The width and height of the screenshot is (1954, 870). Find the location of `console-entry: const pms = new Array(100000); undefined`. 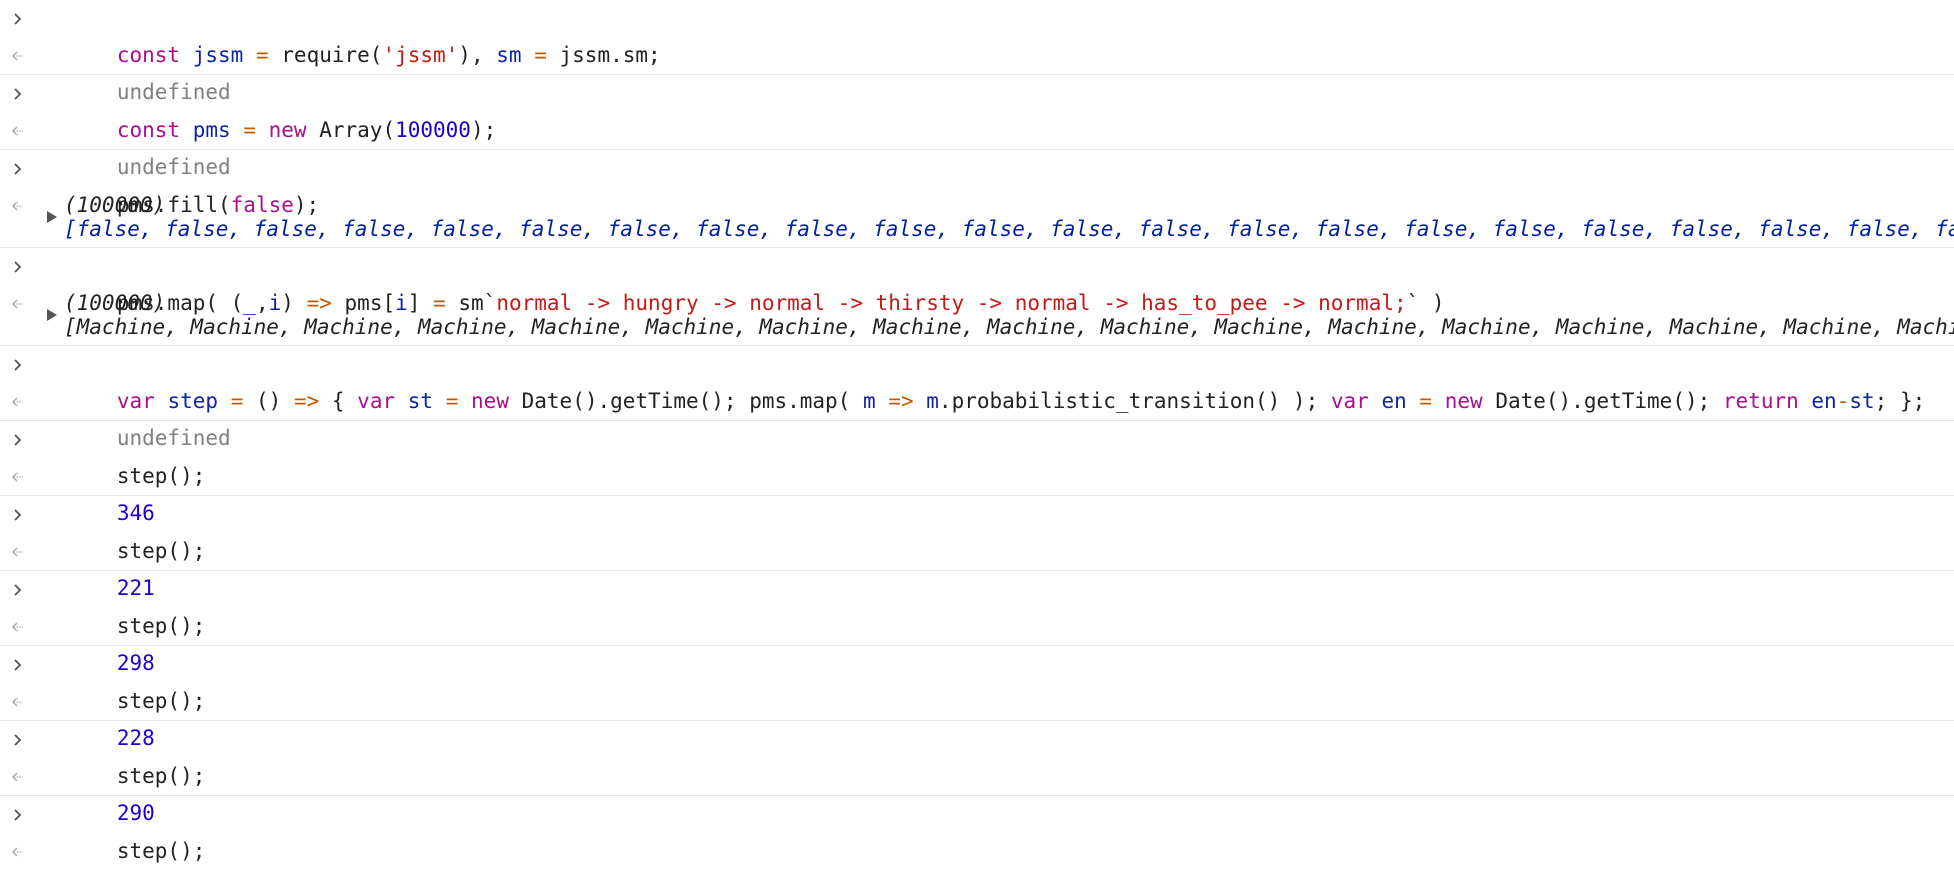

console-entry: const pms = new Array(100000); undefined is located at coordinates (977, 127).